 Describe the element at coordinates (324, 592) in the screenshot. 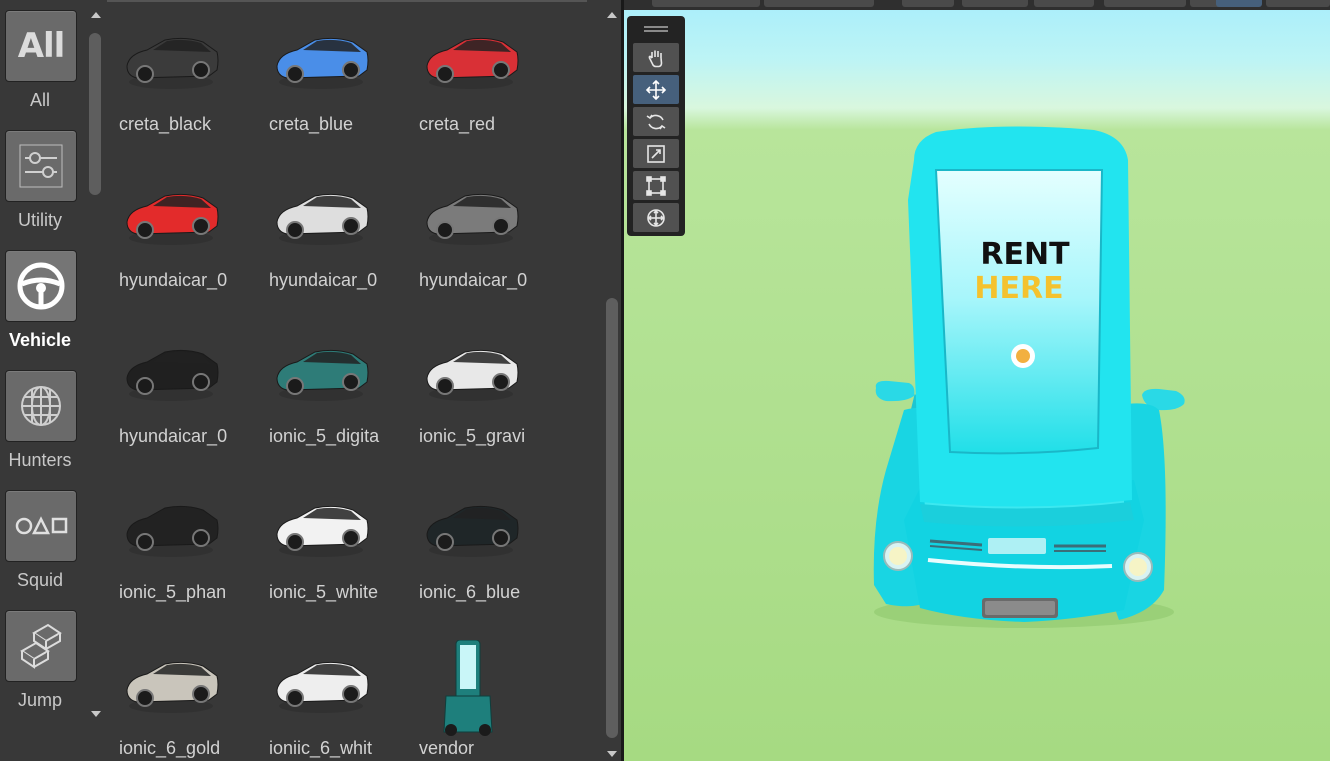

I see `asset-name: ionic_5_white` at that location.